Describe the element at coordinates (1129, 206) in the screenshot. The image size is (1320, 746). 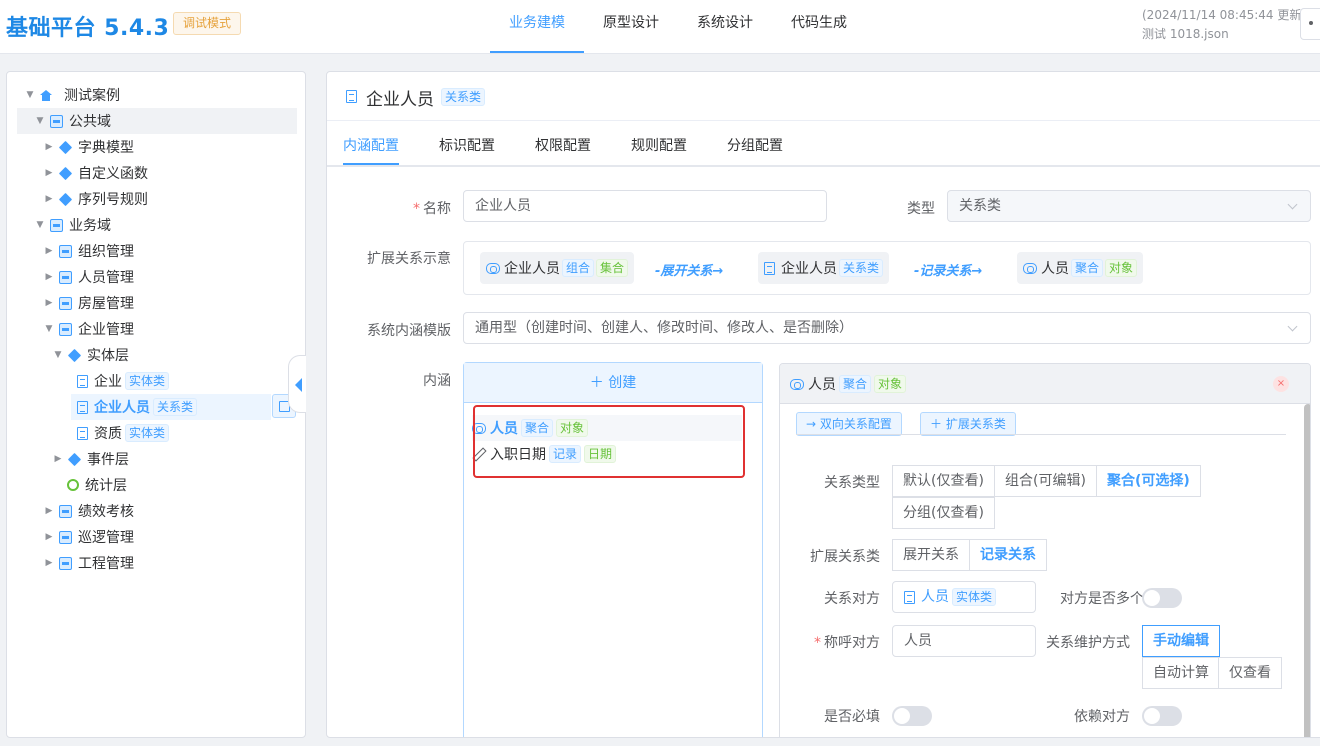
I see `type-select: 关系类` at that location.